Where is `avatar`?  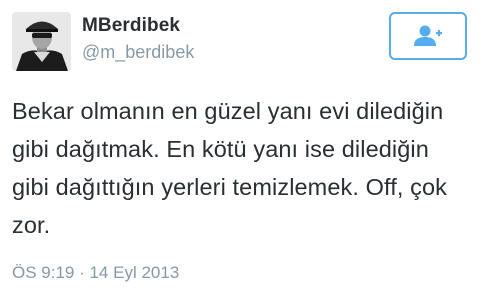
avatar is located at coordinates (41, 41).